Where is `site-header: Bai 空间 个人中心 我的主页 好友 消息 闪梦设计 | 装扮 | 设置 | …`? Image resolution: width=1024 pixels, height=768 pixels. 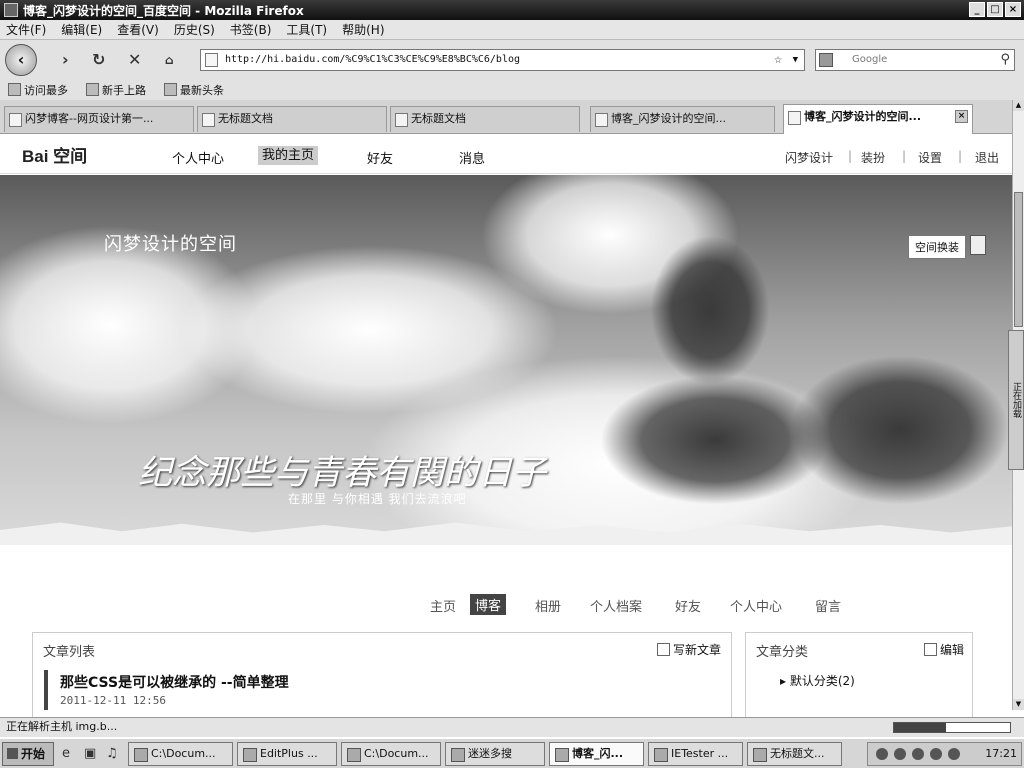
site-header: Bai 空间 个人中心 我的主页 好友 消息 闪梦设计 | 装扮 | 设置 | … is located at coordinates (506, 154).